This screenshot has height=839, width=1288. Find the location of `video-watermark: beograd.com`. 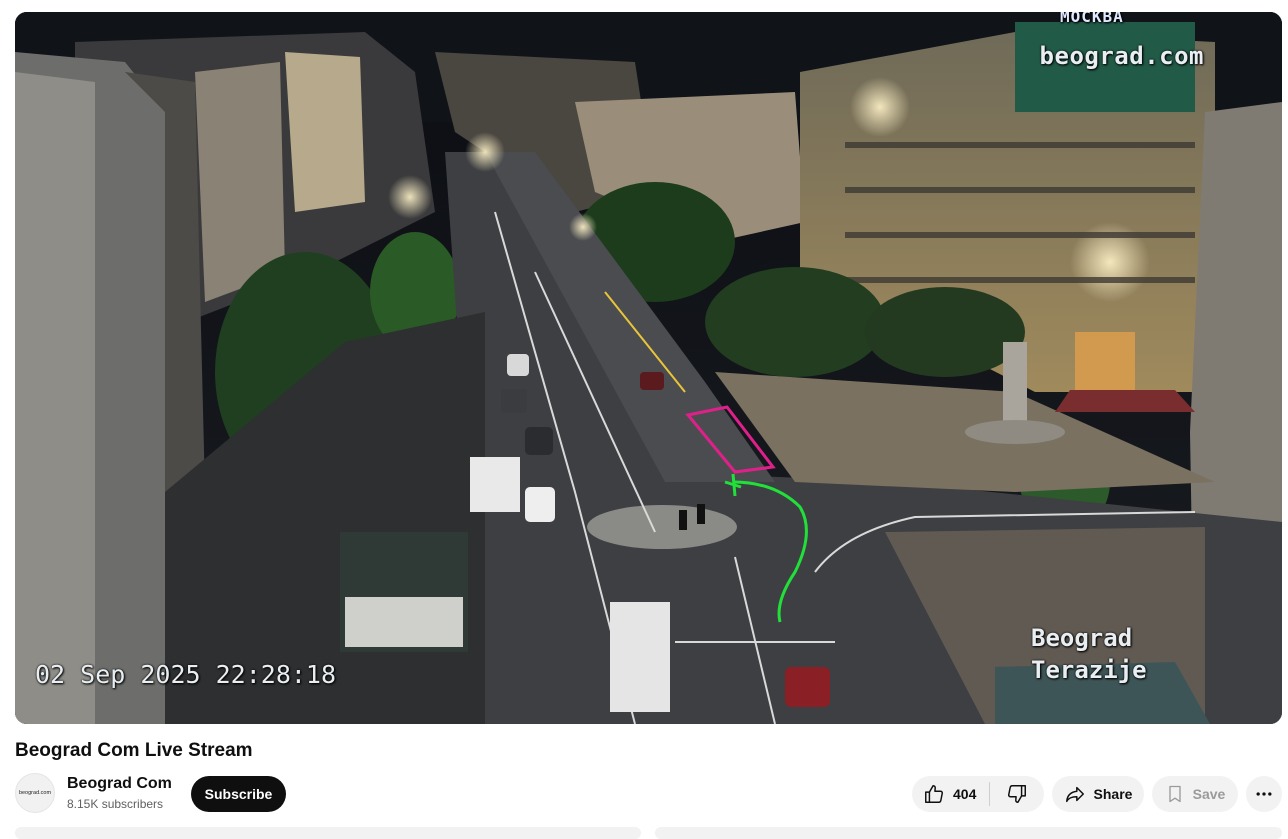

video-watermark: beograd.com is located at coordinates (1121, 56).